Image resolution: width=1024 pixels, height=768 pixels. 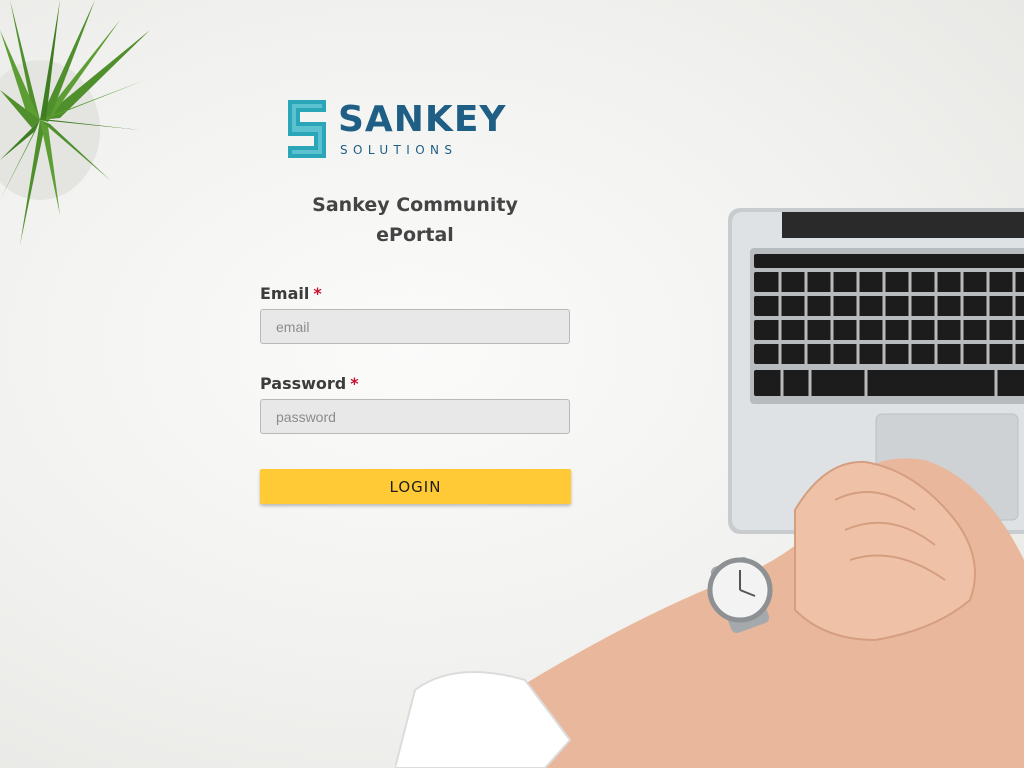 I want to click on email-label-text: Email, so click(x=285, y=293).